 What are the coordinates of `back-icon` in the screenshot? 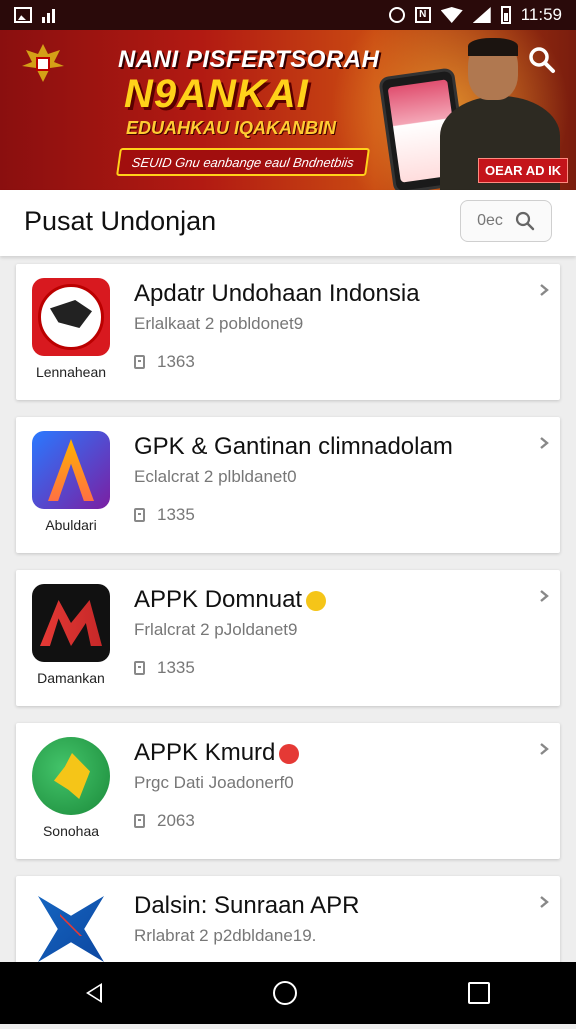 It's located at (93, 993).